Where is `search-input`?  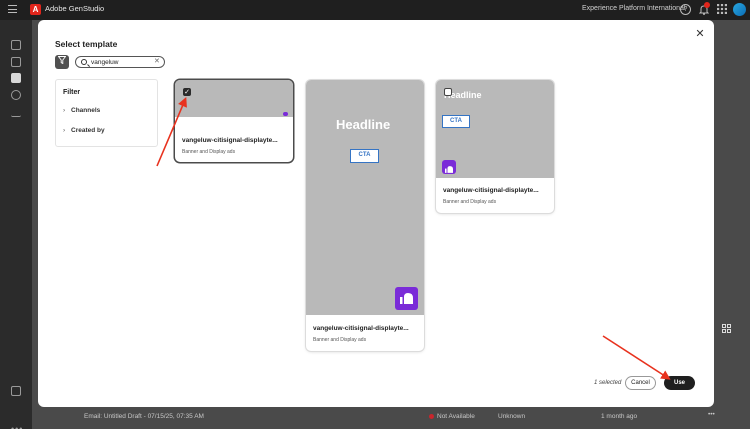
search-input is located at coordinates (121, 62).